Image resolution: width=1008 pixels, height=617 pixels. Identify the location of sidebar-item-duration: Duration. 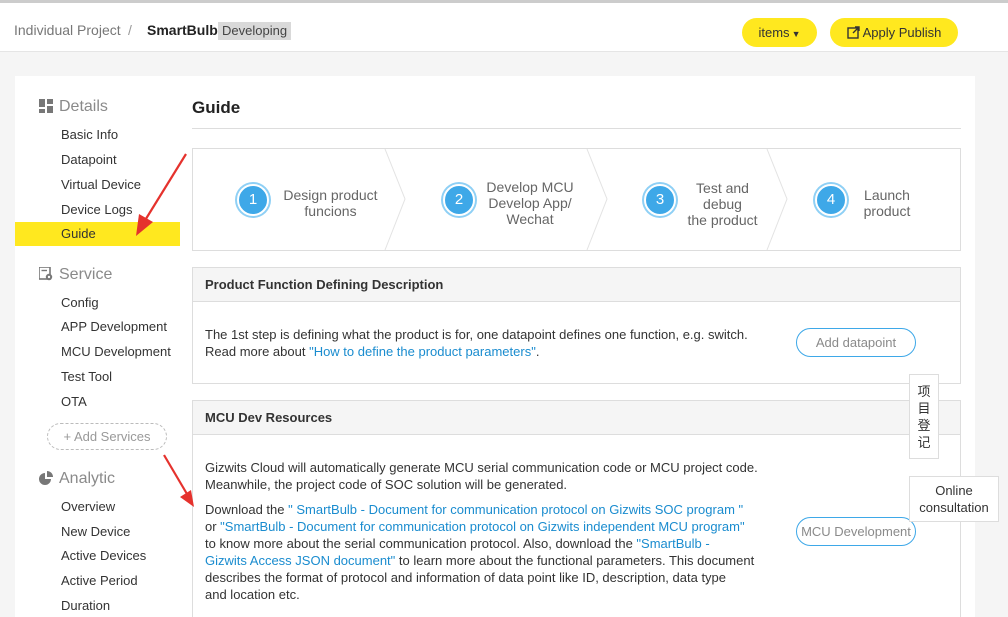
(97, 605).